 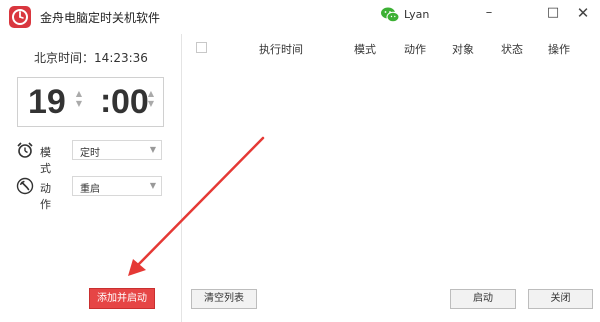 I want to click on minute-up-icon: ▲, so click(x=151, y=94).